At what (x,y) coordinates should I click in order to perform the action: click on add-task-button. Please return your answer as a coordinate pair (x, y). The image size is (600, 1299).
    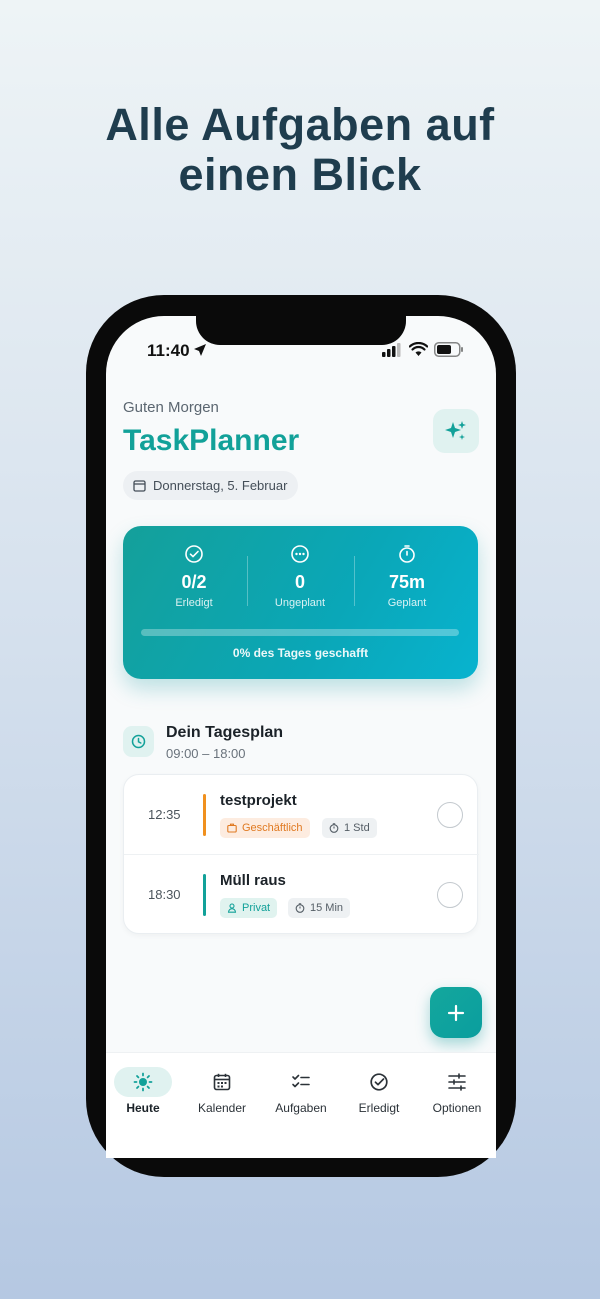
    Looking at the image, I should click on (456, 1012).